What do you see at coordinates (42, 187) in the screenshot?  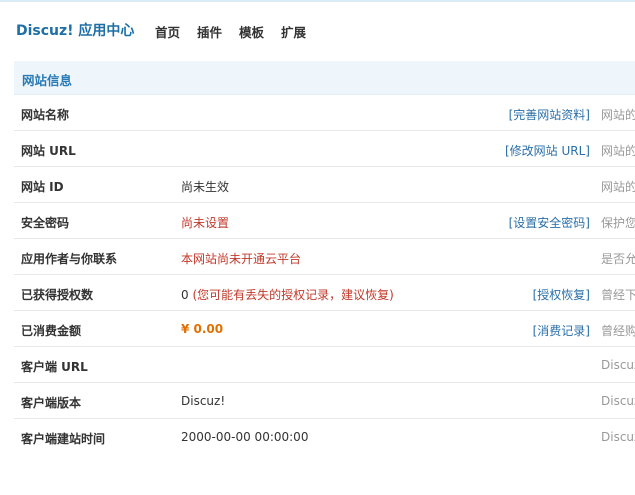 I see `row-label: 网站 ID` at bounding box center [42, 187].